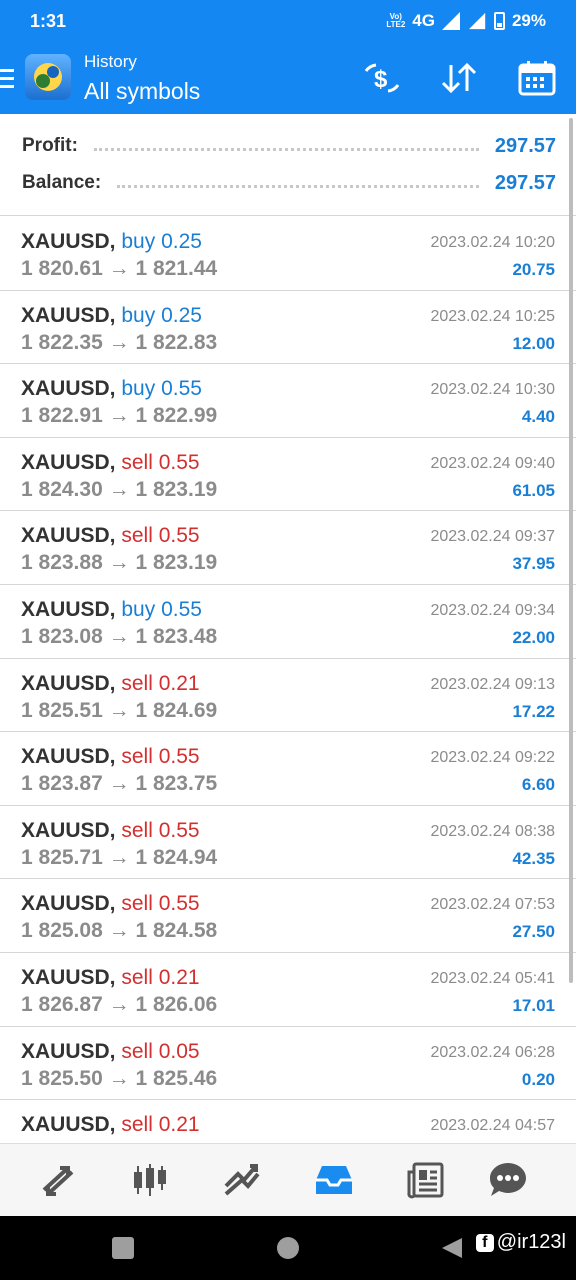 The height and width of the screenshot is (1280, 576). I want to click on trade-row: XAUUSD, sell 0.21 2023.02.24 04:57, so click(288, 1121).